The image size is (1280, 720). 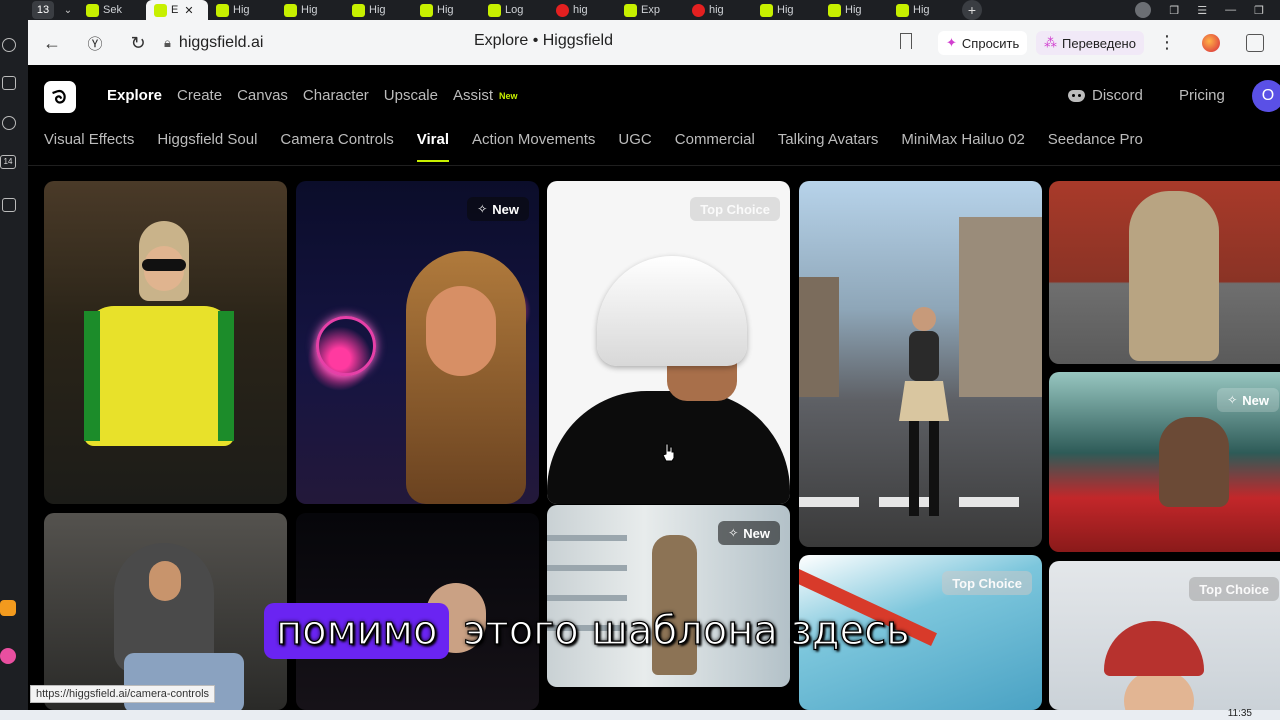 I want to click on tab-camera-controls: Camera Controls, so click(x=336, y=146).